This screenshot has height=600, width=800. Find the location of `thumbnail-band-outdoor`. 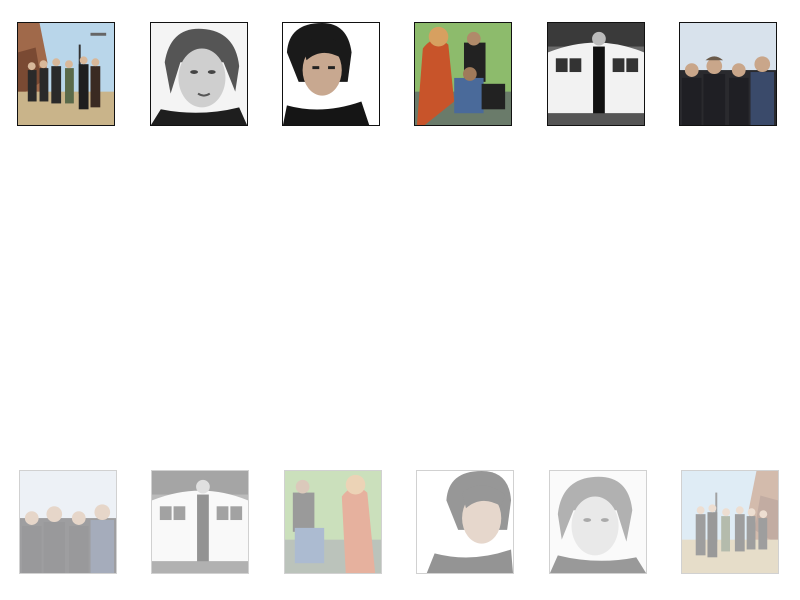

thumbnail-band-outdoor is located at coordinates (728, 74).